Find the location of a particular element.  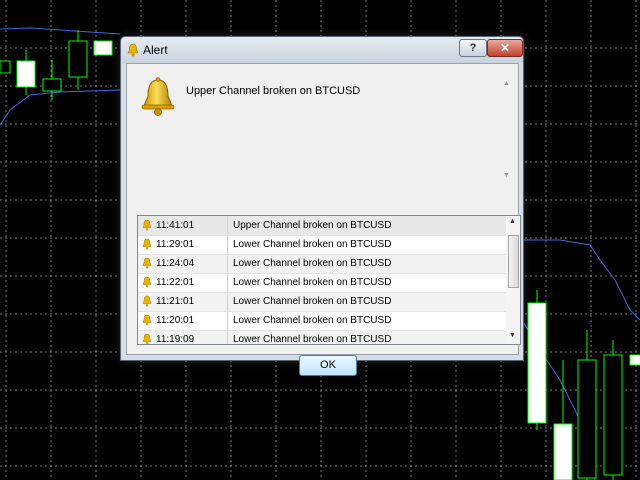

list-item: 11:19:09 Lower Channel broken on BTCUSD is located at coordinates (322, 337).